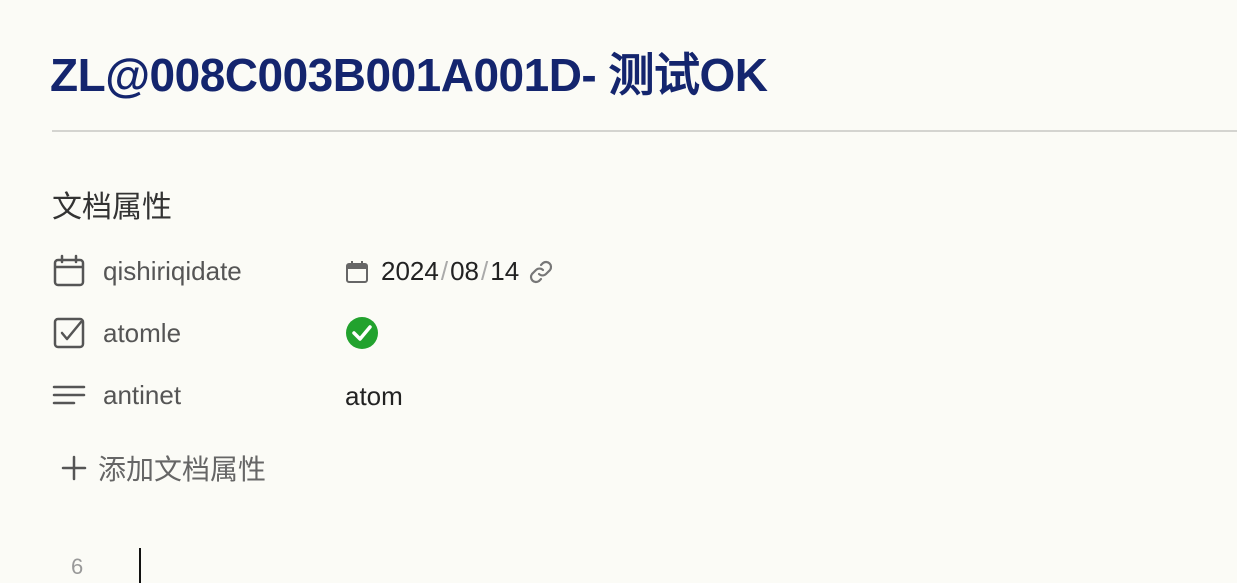 The width and height of the screenshot is (1237, 583). I want to click on check-circle-icon, so click(362, 333).